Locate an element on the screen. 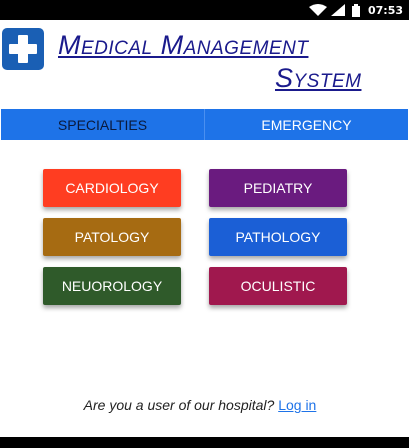 The height and width of the screenshot is (448, 409). cardiology-button: CARDIOLOGY is located at coordinates (112, 188).